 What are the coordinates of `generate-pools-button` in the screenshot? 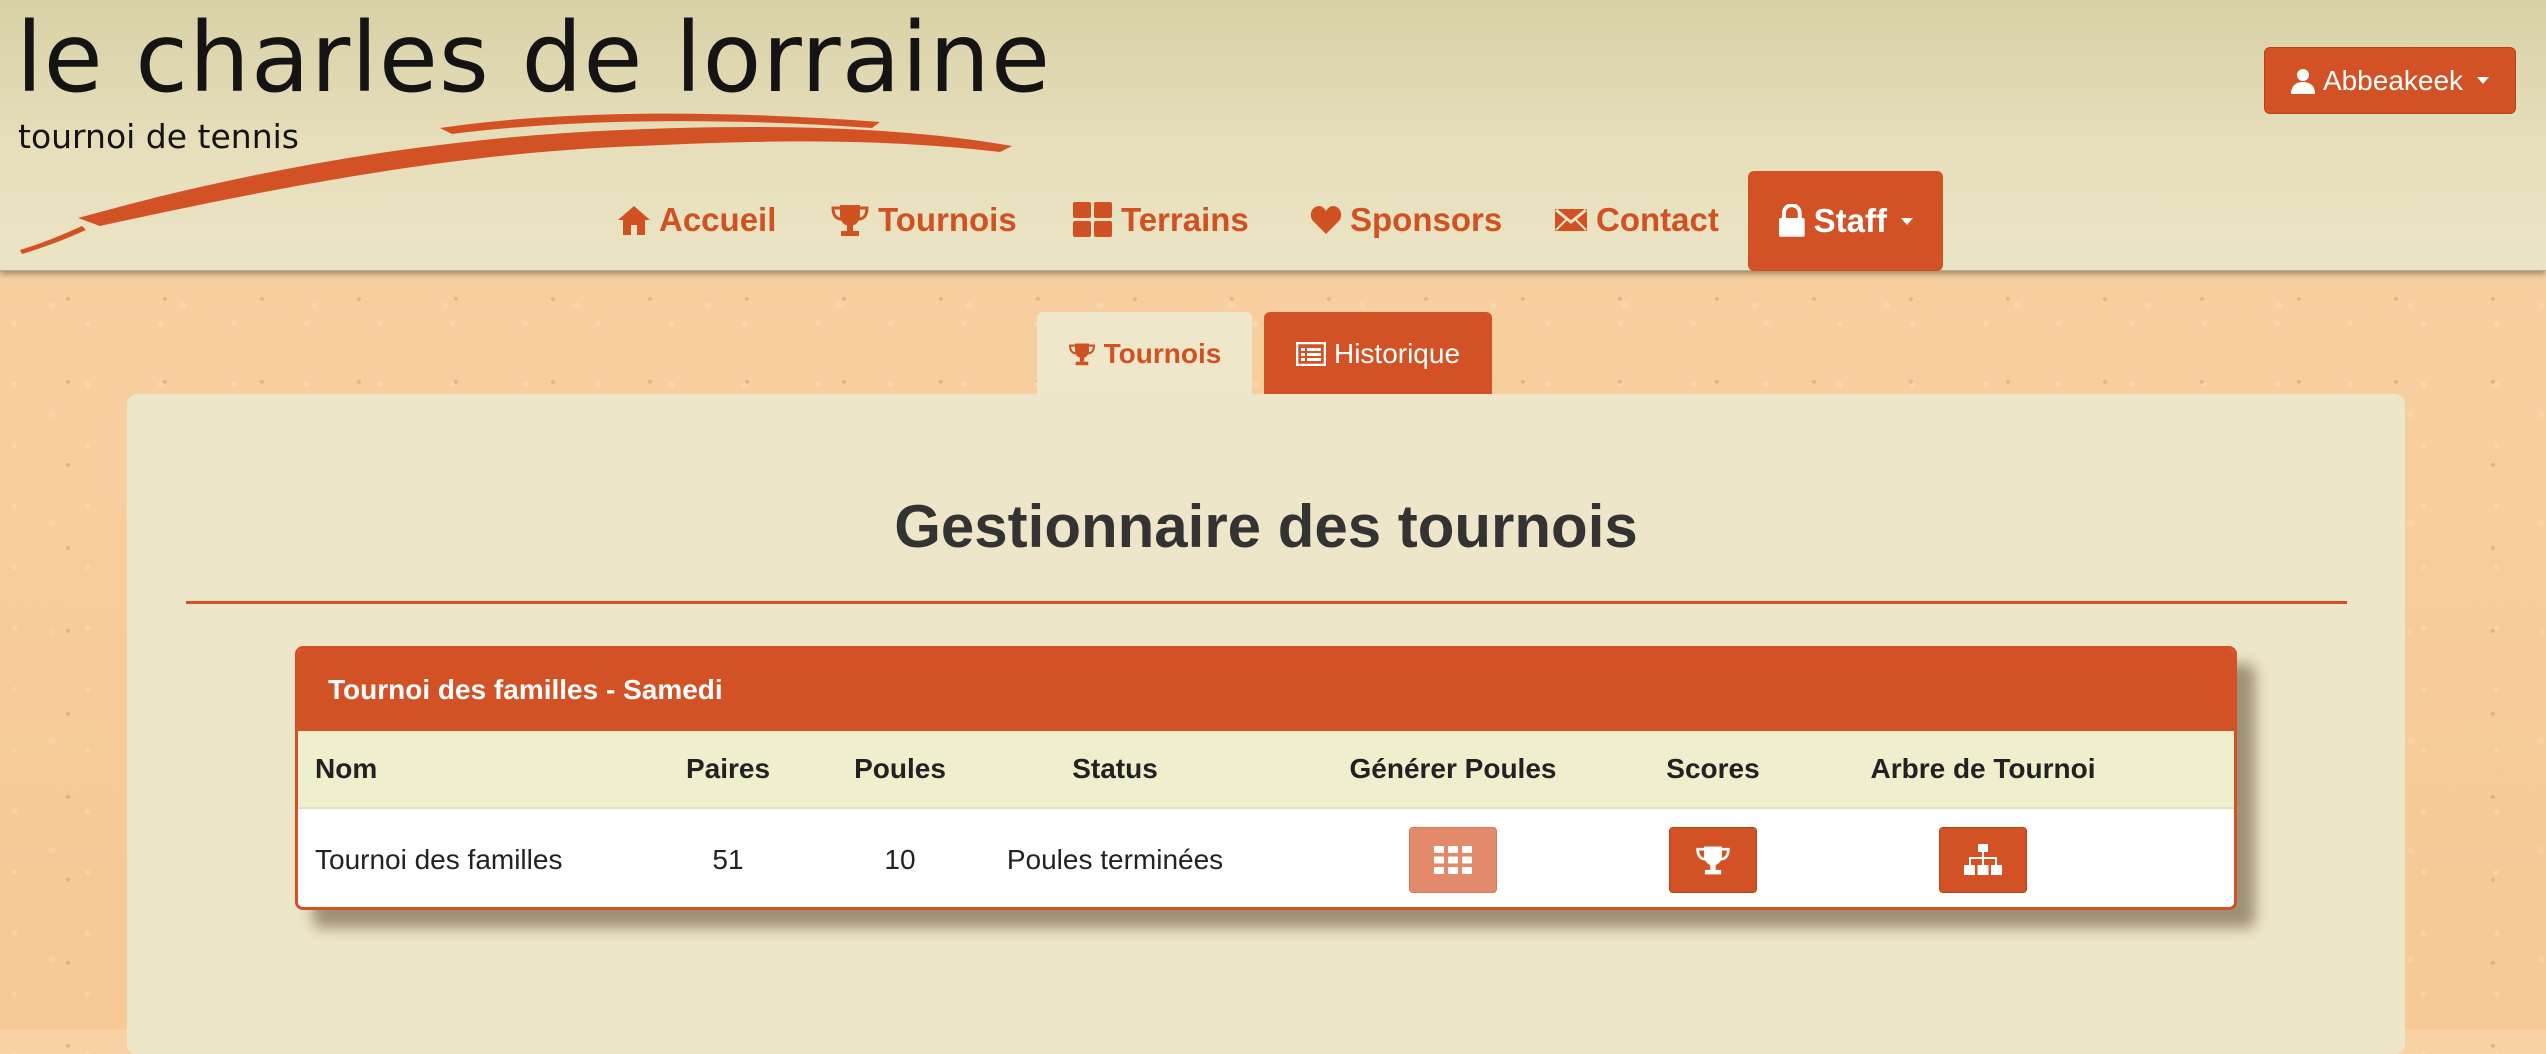 It's located at (1453, 859).